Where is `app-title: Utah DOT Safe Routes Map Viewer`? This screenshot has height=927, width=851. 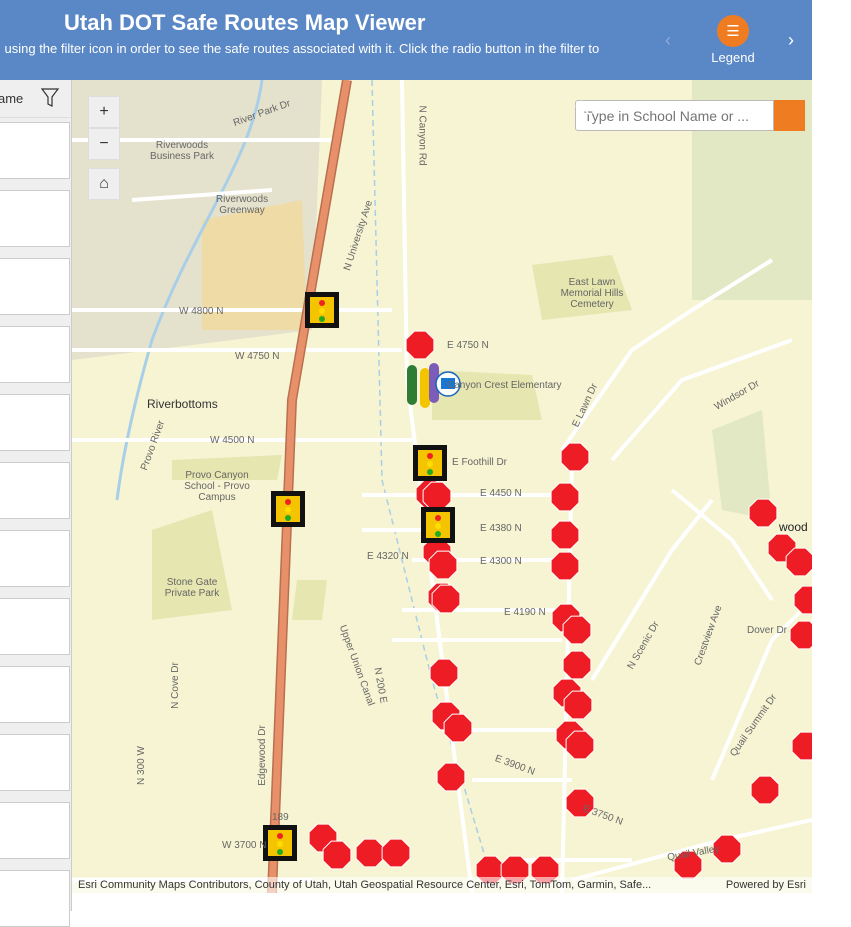 app-title: Utah DOT Safe Routes Map Viewer is located at coordinates (245, 22).